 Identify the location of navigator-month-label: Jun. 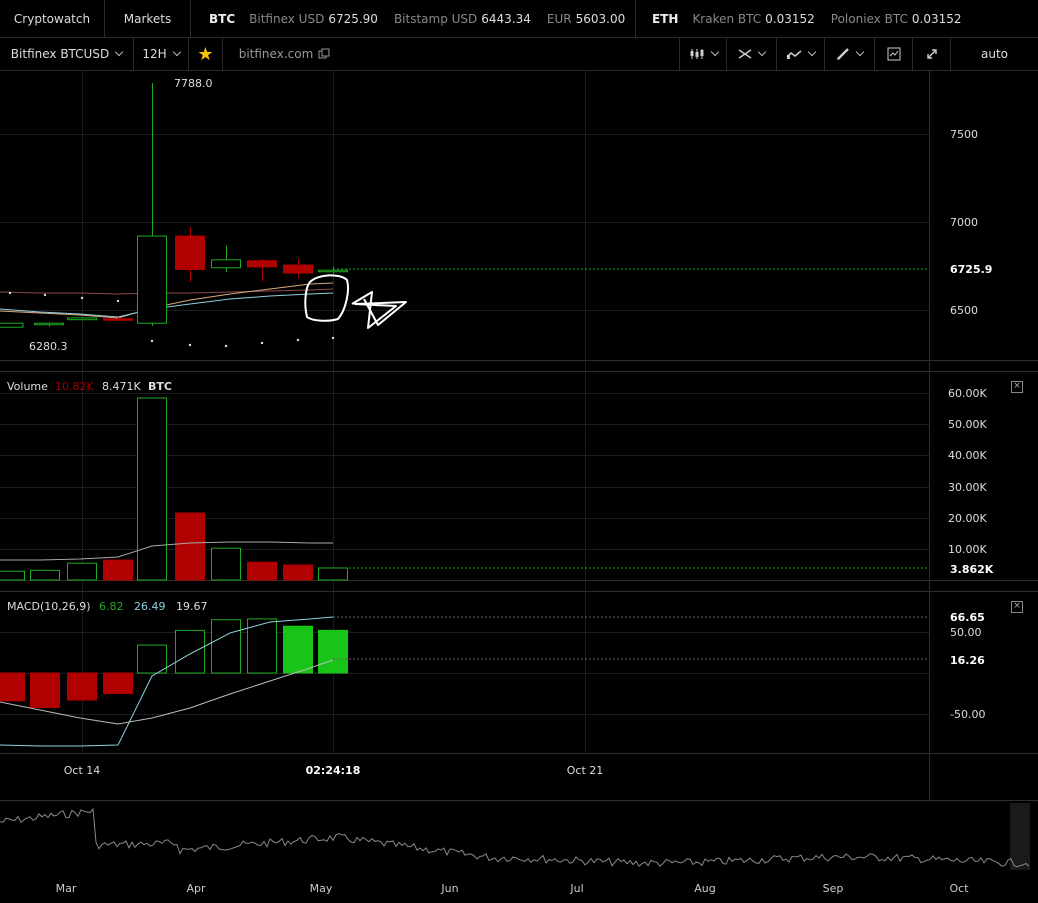
(449, 888).